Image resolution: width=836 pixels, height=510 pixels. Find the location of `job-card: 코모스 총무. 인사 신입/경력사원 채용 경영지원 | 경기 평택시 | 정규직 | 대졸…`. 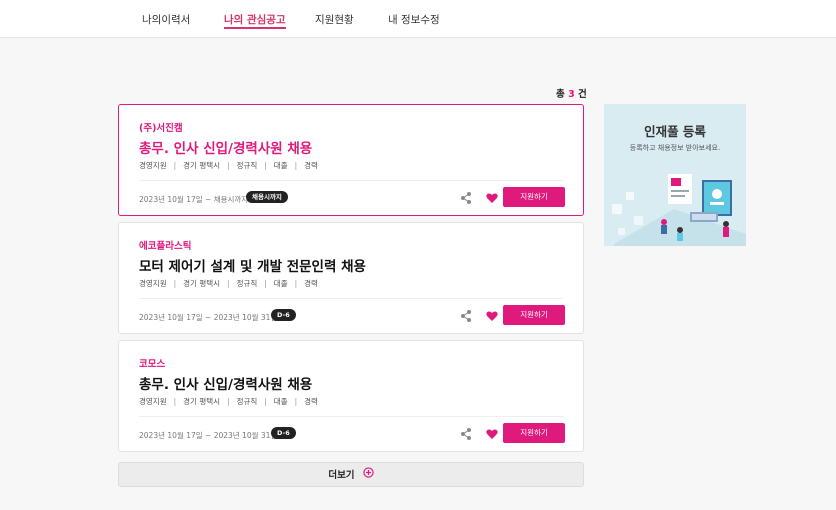

job-card: 코모스 총무. 인사 신입/경력사원 채용 경영지원 | 경기 평택시 | 정규직 | 대졸… is located at coordinates (351, 396).